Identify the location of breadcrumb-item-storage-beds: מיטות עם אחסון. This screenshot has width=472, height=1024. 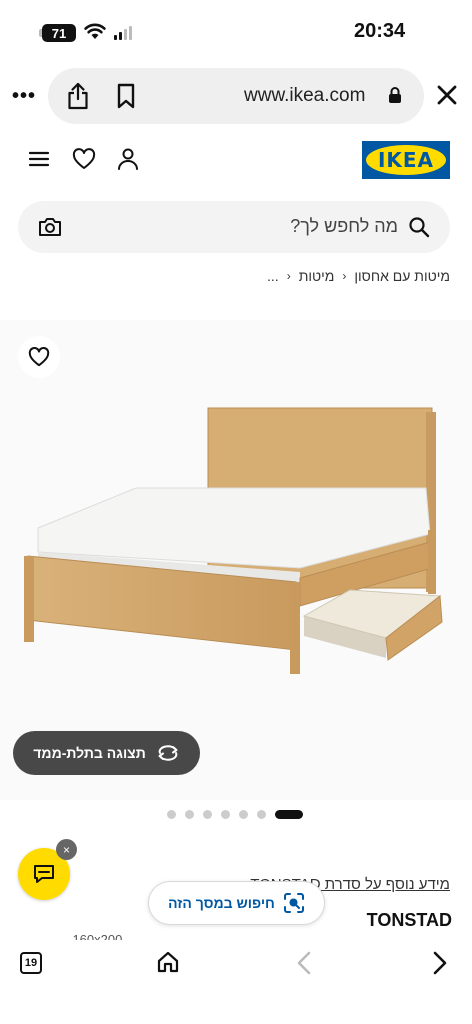
(402, 276).